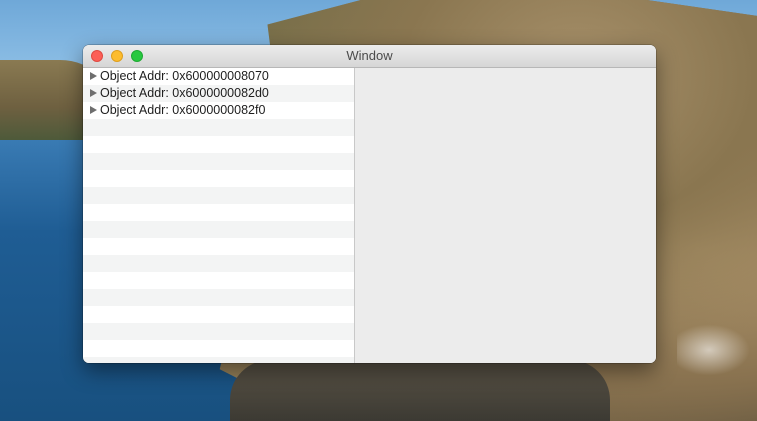 This screenshot has height=421, width=757. What do you see at coordinates (420, 390) in the screenshot?
I see `wallpaper-rocks` at bounding box center [420, 390].